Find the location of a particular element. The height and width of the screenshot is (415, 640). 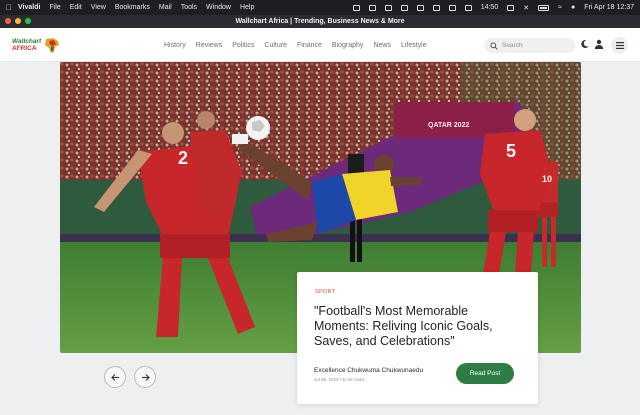

hamburger-icon is located at coordinates (619, 45).